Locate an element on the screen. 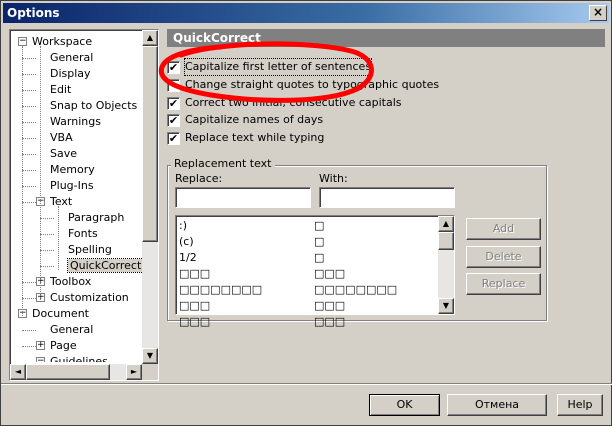 The image size is (612, 426). list-scroll-up-button: ▲ is located at coordinates (446, 224).